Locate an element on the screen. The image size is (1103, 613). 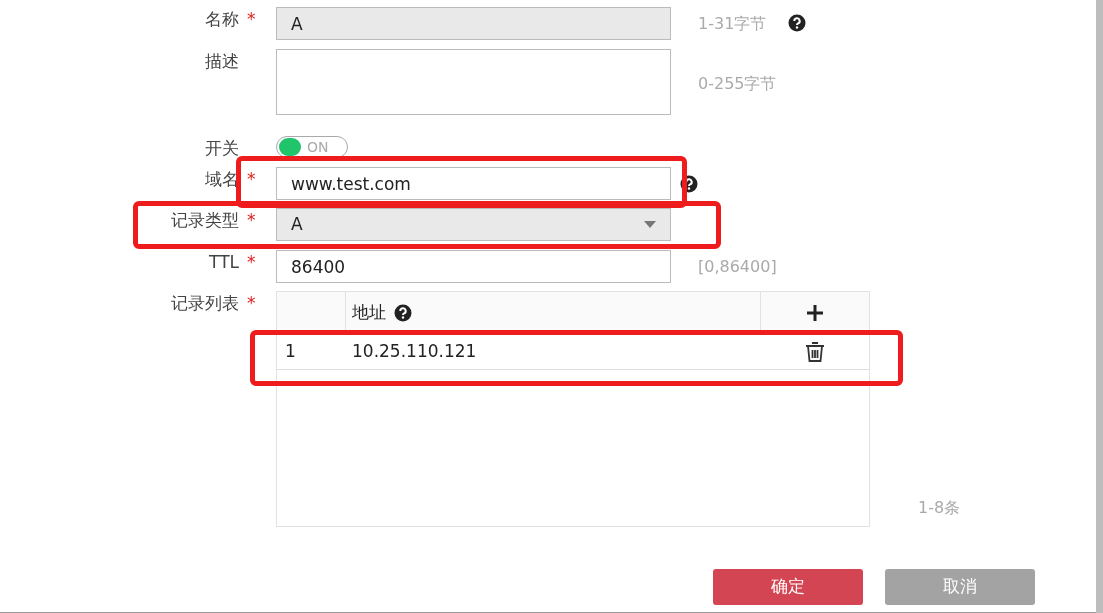
description-field is located at coordinates (473, 82).